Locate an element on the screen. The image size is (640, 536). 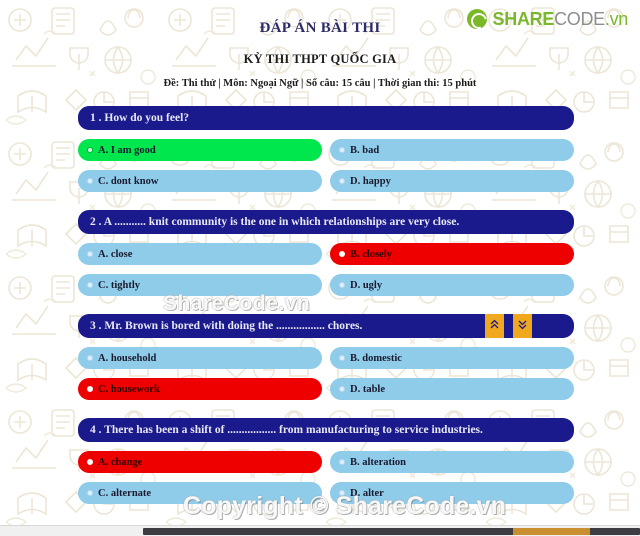
answer-option-label: B. alteration is located at coordinates (378, 462).